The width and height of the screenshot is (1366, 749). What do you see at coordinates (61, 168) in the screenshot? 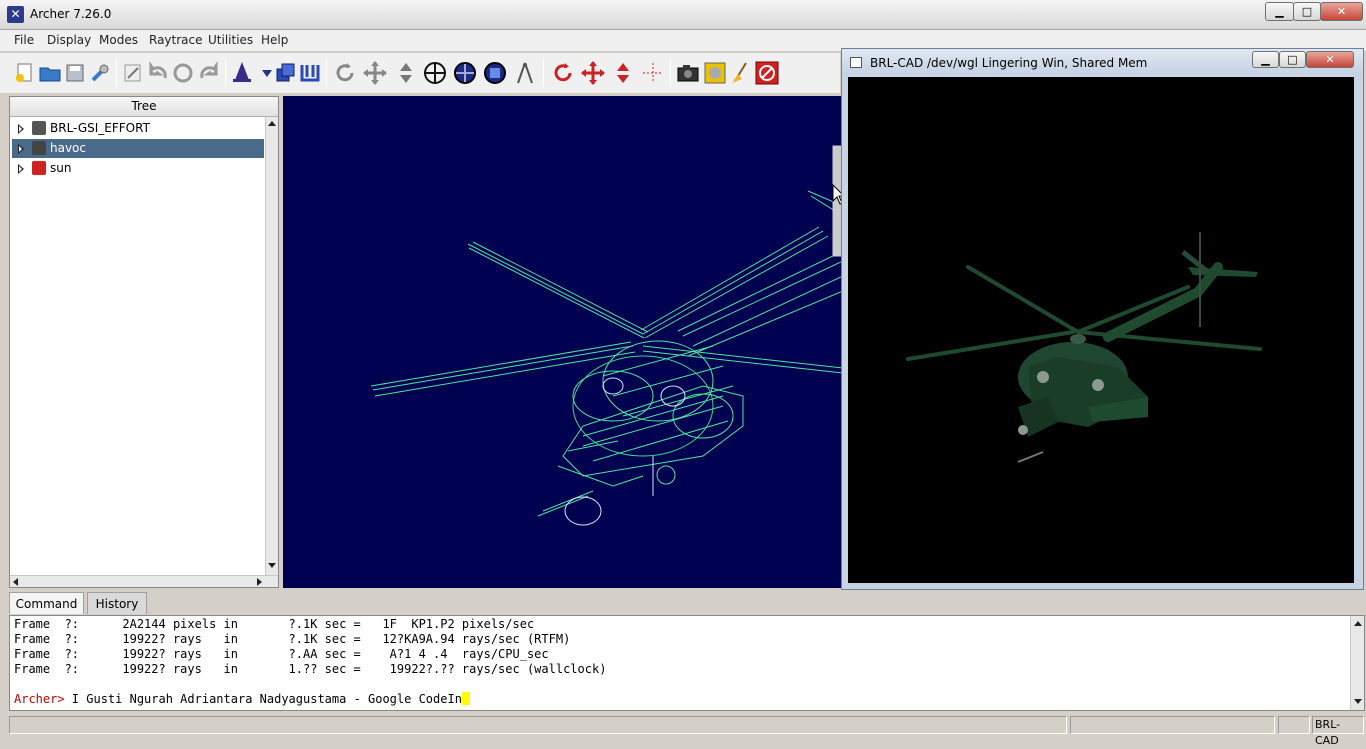
I see `tree-item-label: sun` at bounding box center [61, 168].